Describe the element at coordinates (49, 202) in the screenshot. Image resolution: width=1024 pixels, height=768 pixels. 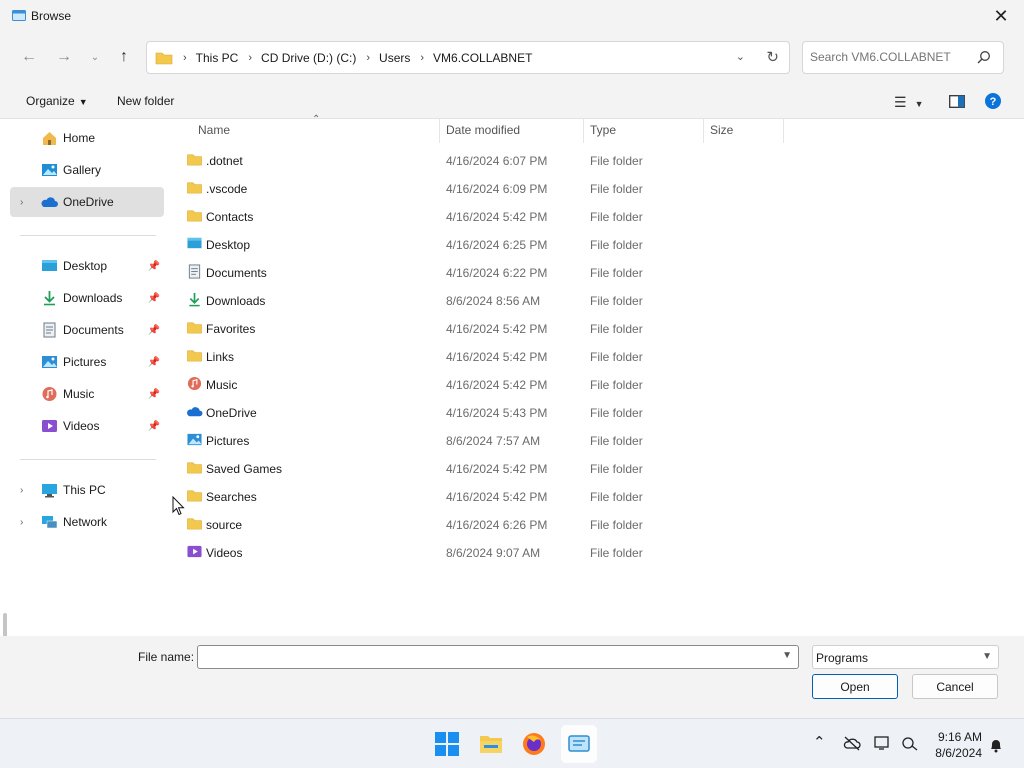
I see `onedrive-icon` at that location.